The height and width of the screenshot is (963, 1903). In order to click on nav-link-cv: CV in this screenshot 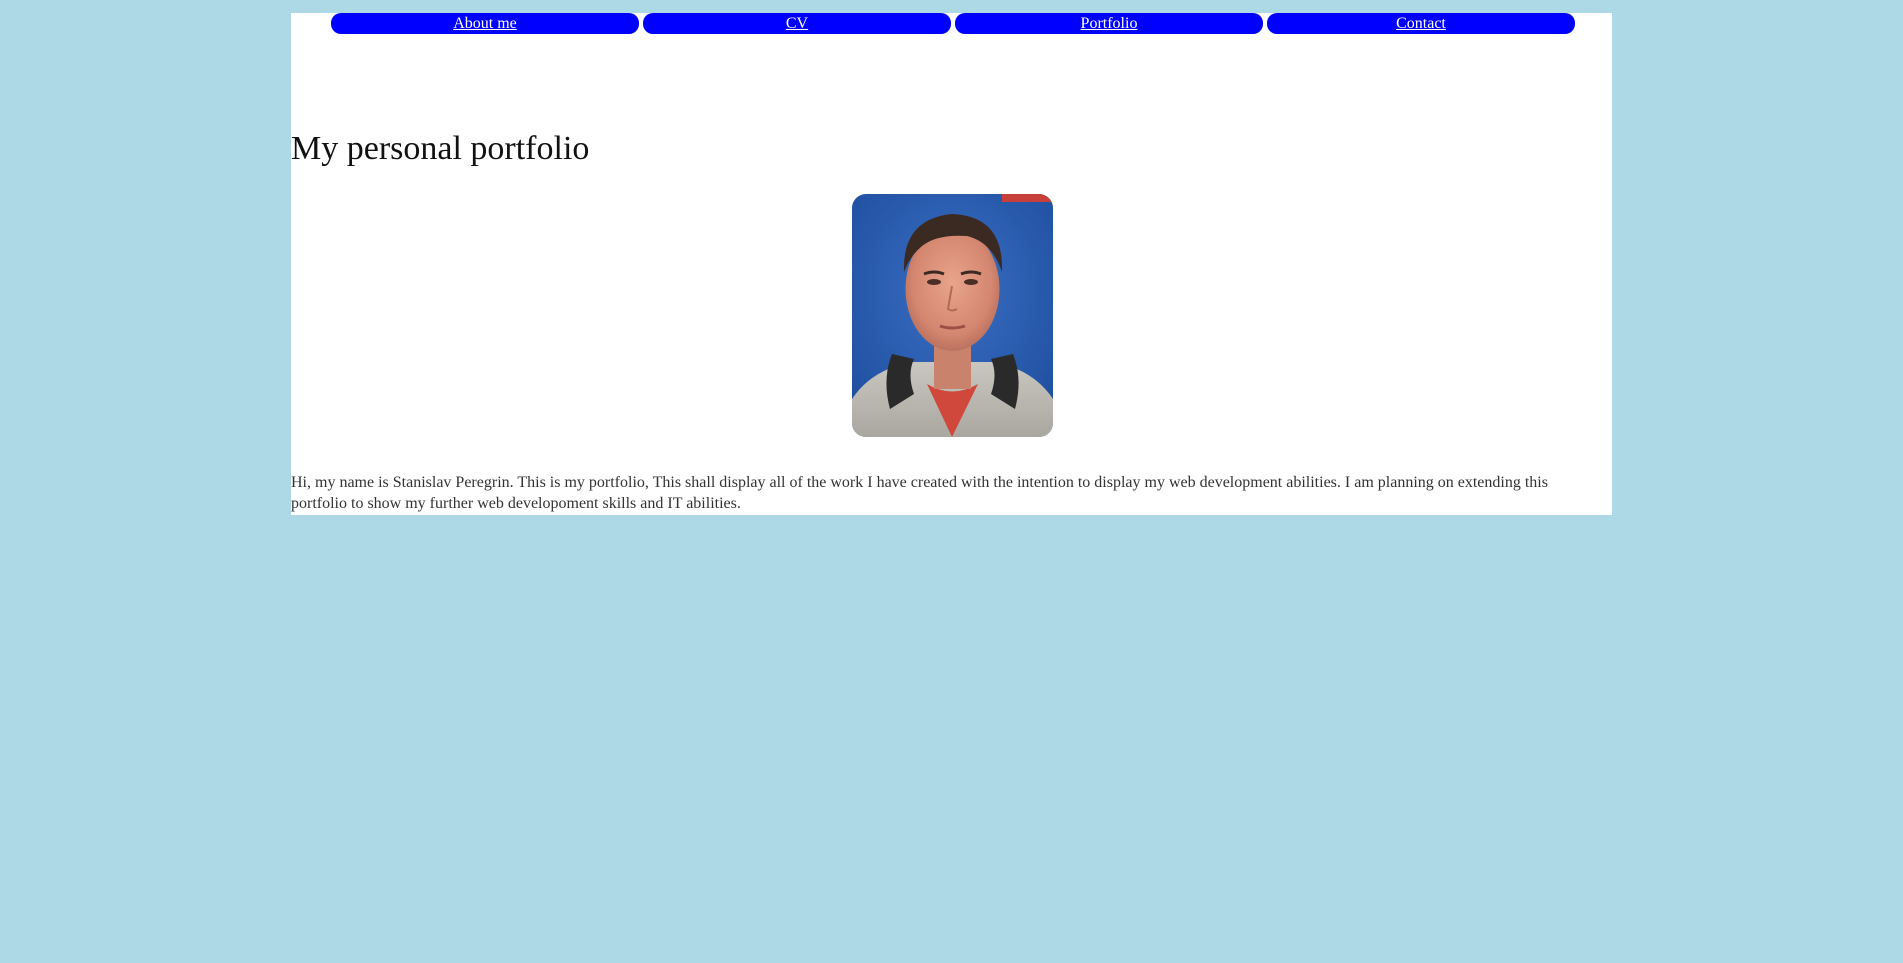, I will do `click(797, 23)`.